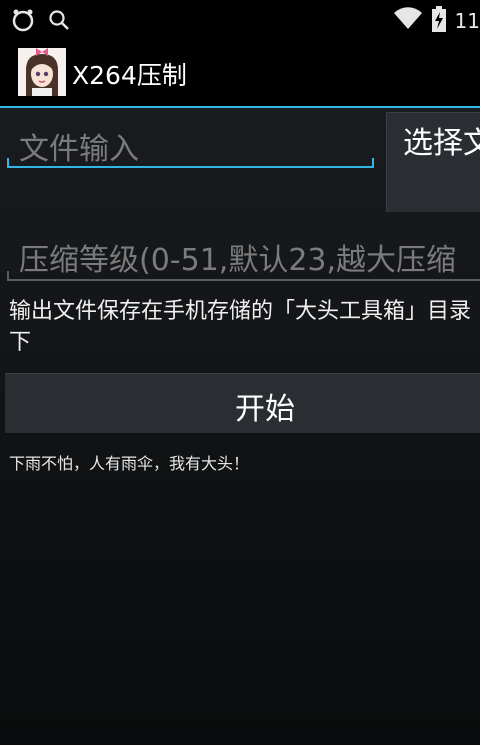  I want to click on search-icon, so click(59, 22).